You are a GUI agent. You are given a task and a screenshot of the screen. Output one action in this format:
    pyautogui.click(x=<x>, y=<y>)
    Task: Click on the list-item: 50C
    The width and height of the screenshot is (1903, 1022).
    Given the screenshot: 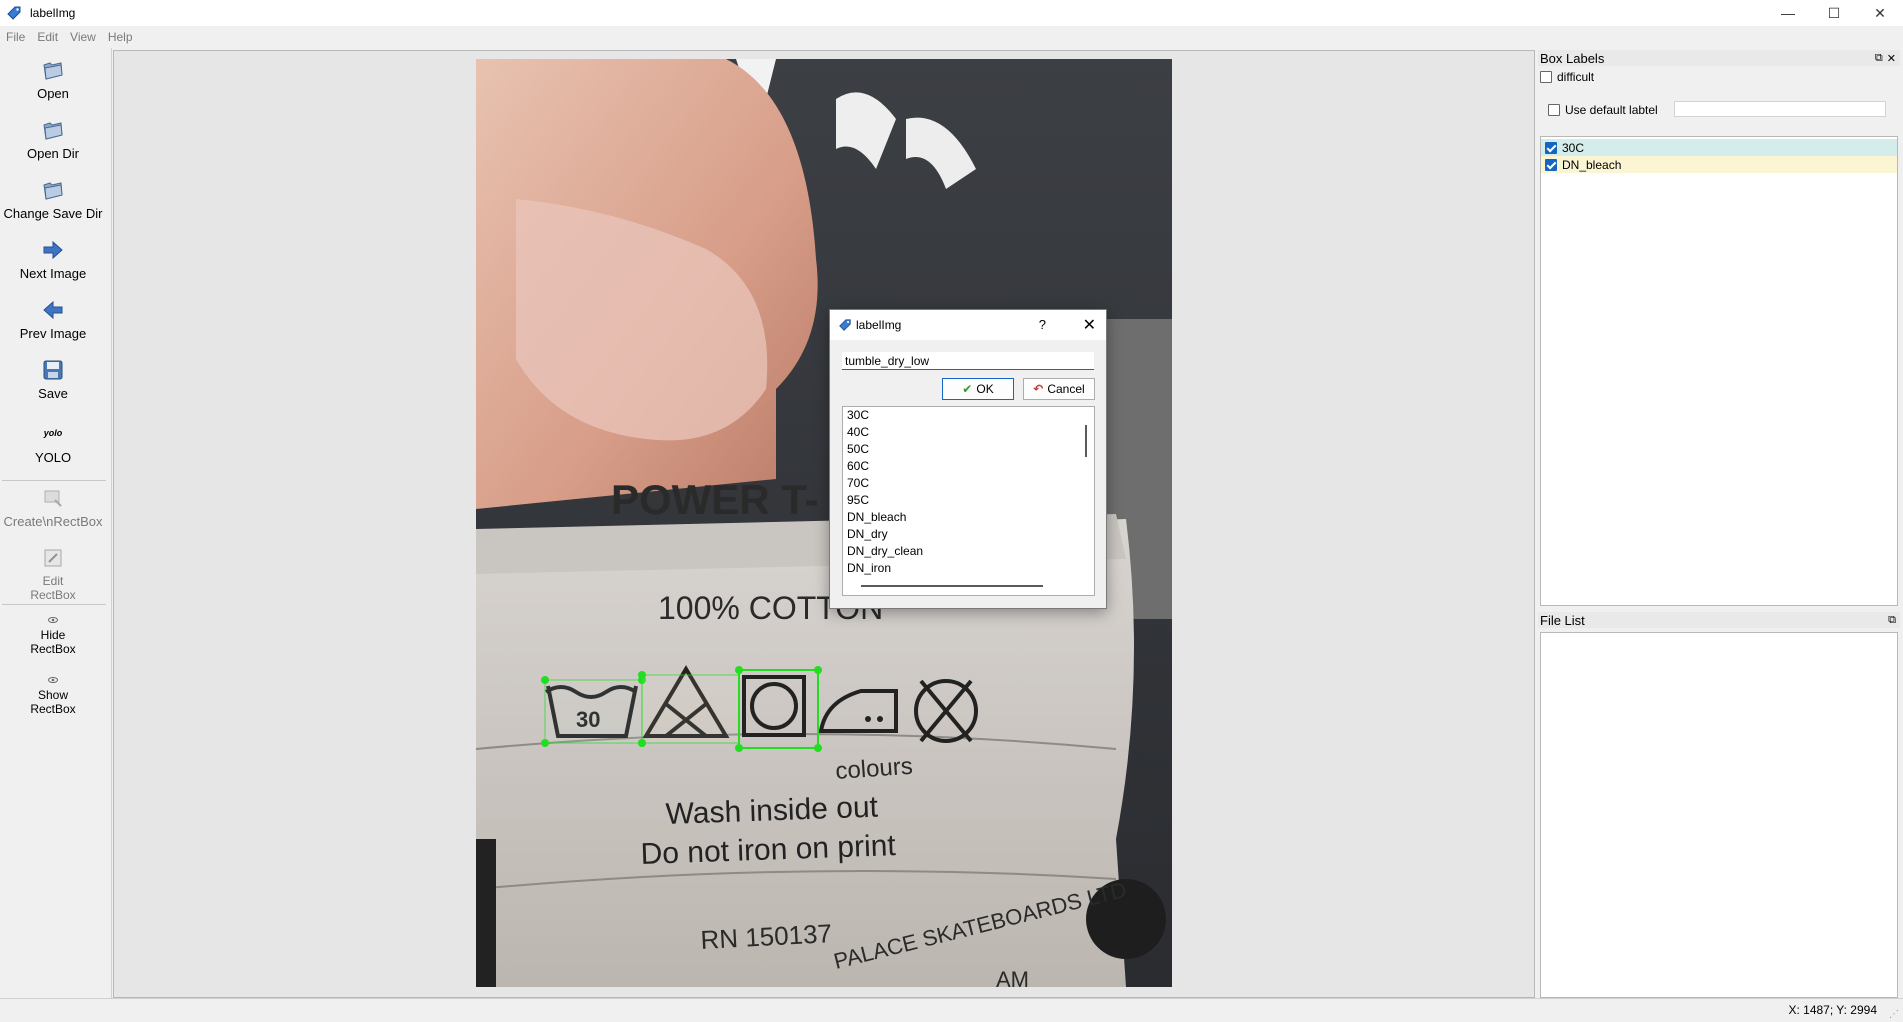 What is the action you would take?
    pyautogui.click(x=968, y=449)
    